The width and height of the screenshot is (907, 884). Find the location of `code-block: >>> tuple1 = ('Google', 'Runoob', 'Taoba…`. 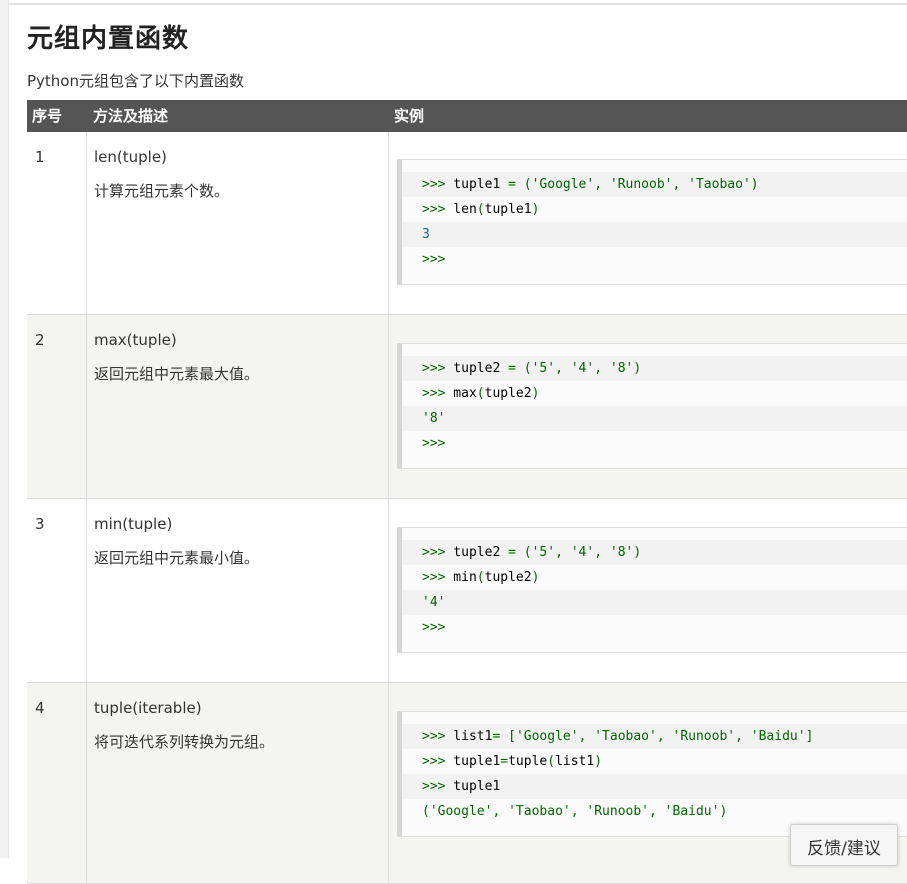

code-block: >>> tuple1 = ('Google', 'Runoob', 'Taoba… is located at coordinates (652, 222).